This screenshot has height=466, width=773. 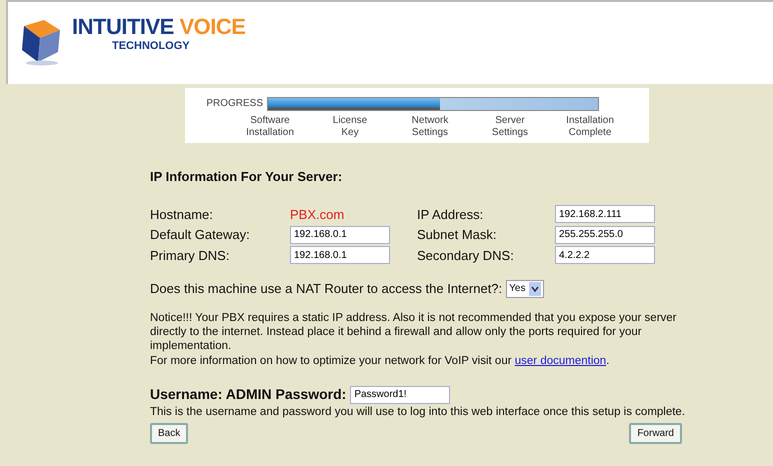 What do you see at coordinates (248, 394) in the screenshot?
I see `credentials-label: Username: ADMIN Password:` at bounding box center [248, 394].